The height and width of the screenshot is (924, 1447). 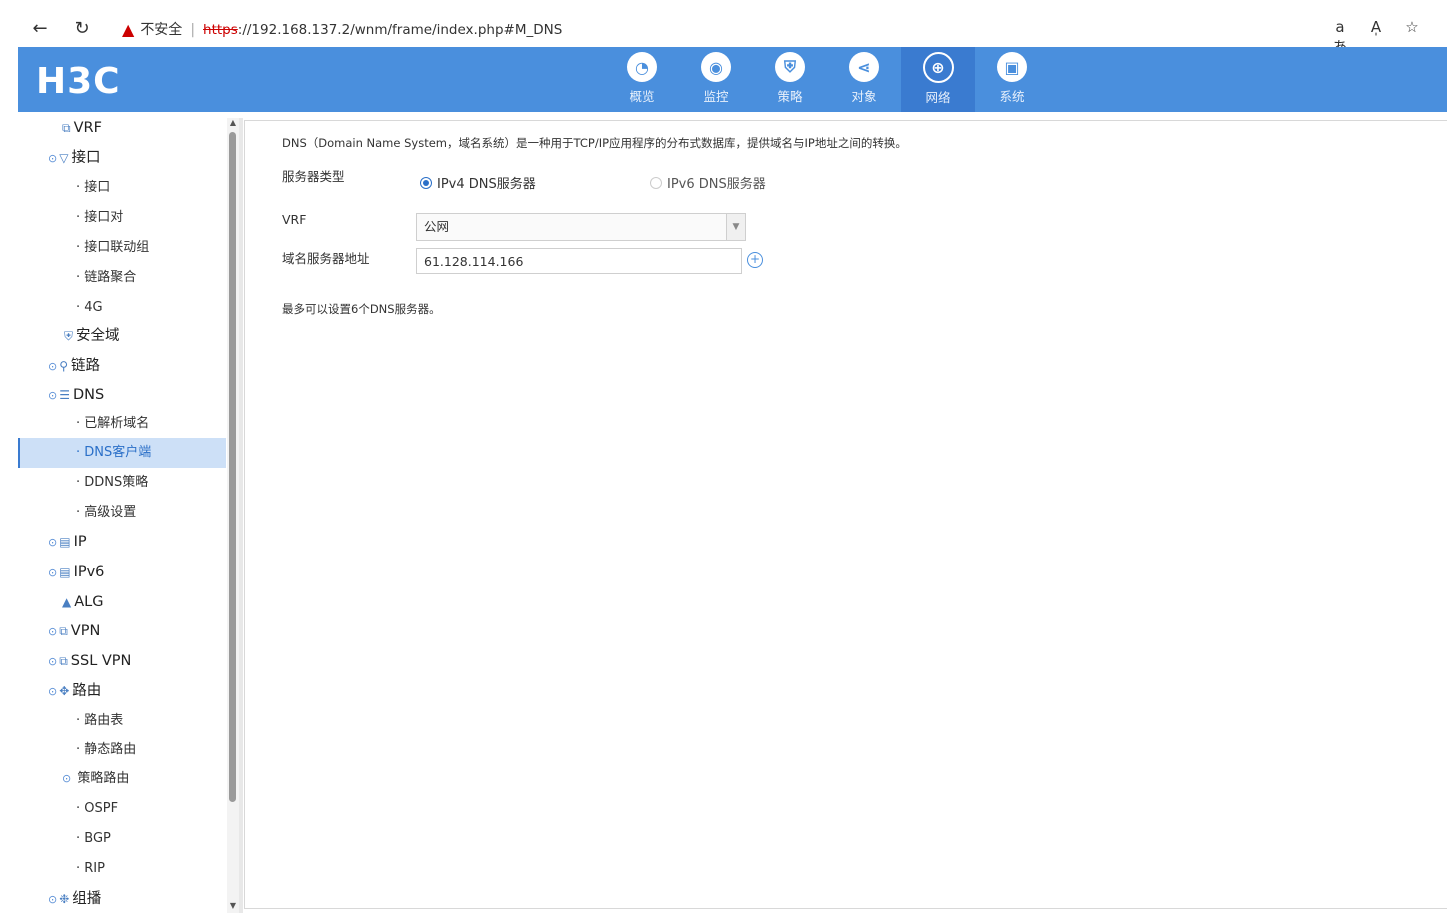 I want to click on sidebar-item-ddns-policy: · DDNS策略, so click(x=122, y=483).